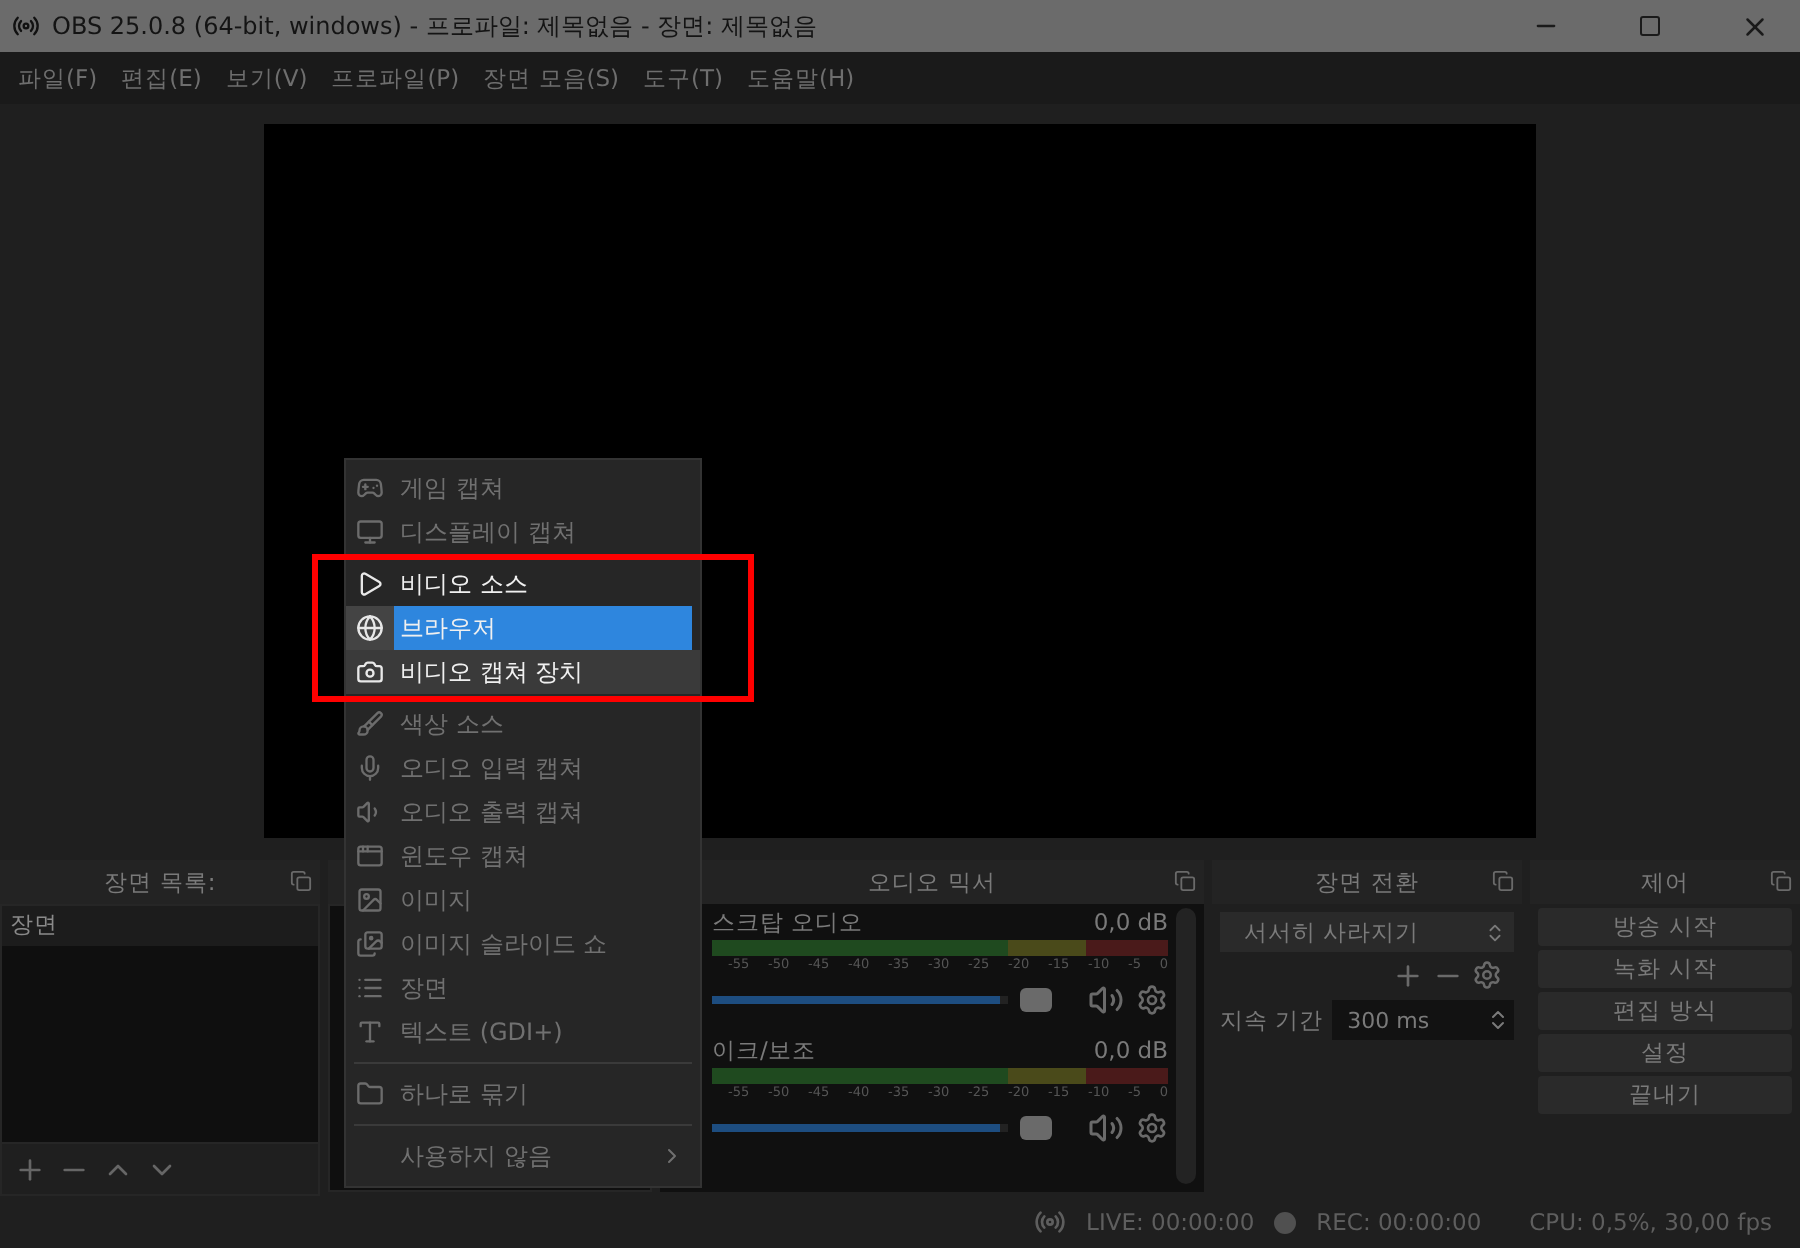 The width and height of the screenshot is (1800, 1248). I want to click on source-type-icon, so click(370, 628).